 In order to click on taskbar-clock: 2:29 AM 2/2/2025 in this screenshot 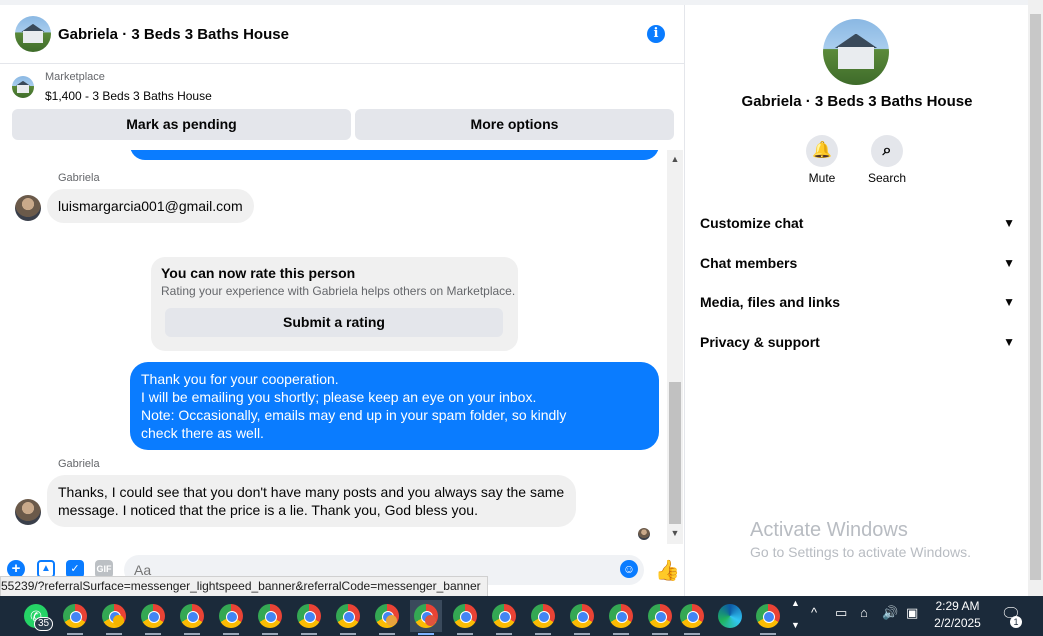, I will do `click(957, 615)`.